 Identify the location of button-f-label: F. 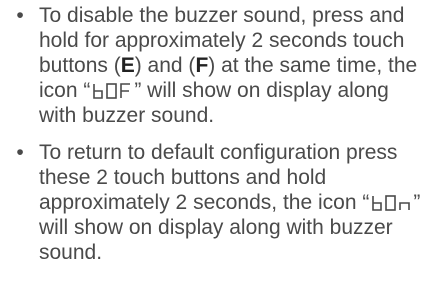
(202, 65).